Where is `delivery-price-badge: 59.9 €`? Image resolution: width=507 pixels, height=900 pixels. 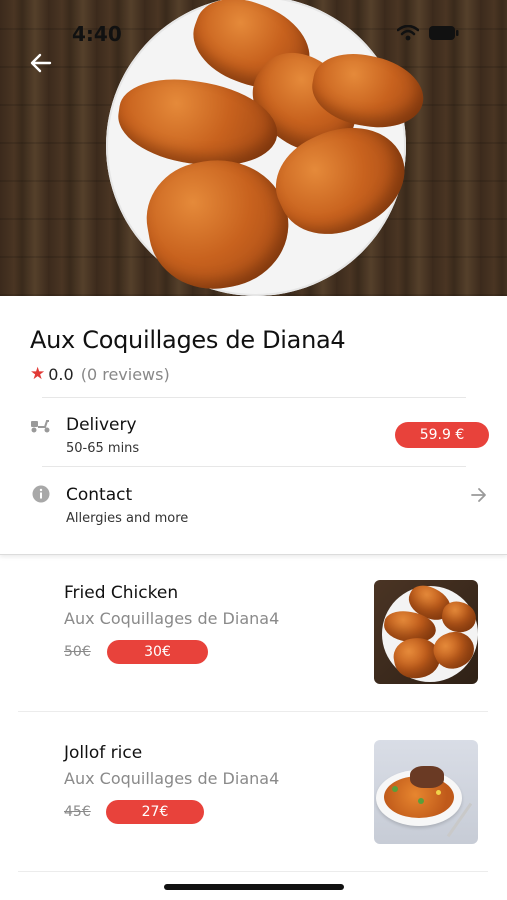 delivery-price-badge: 59.9 € is located at coordinates (442, 435).